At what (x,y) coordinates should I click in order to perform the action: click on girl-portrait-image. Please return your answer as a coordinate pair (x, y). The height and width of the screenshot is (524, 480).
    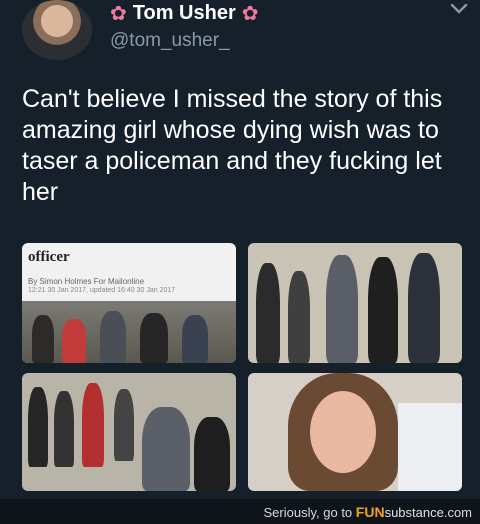
    Looking at the image, I should click on (355, 432).